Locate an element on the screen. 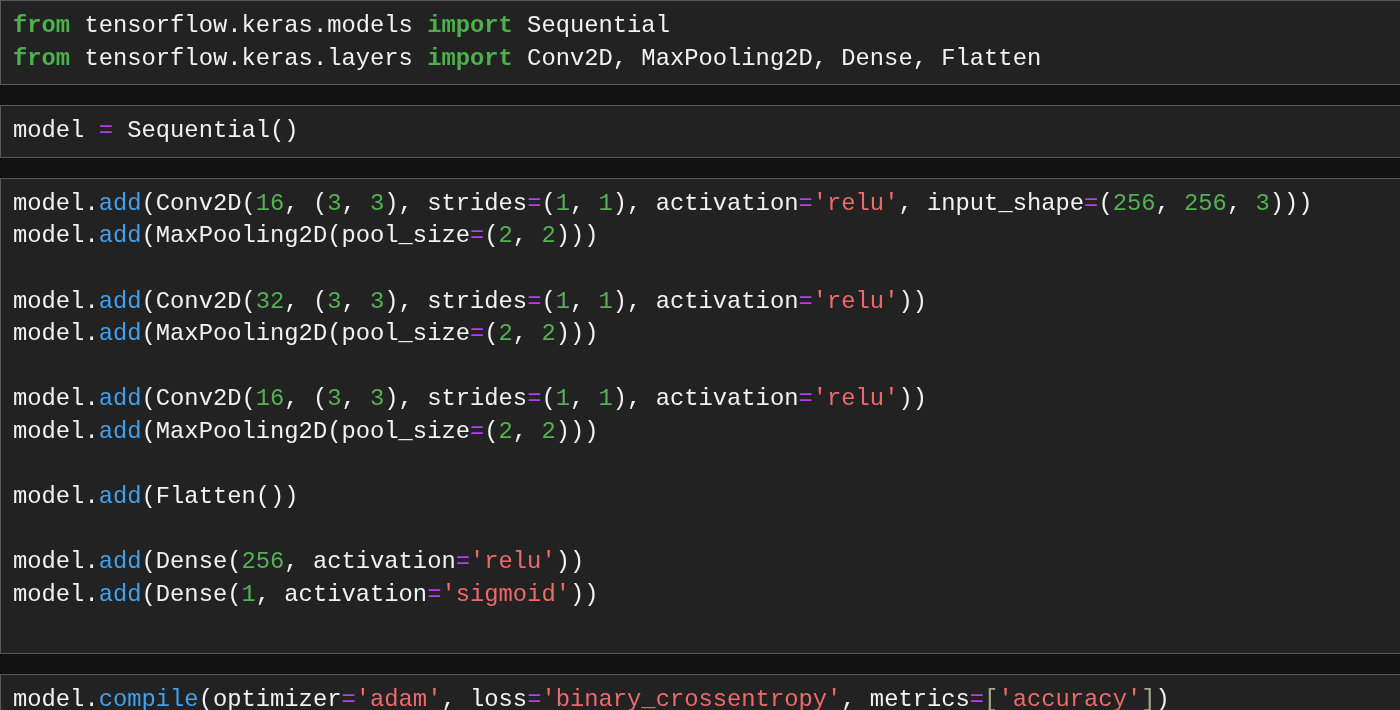 This screenshot has width=1400, height=710. code-line: model.add(Dense(1, activation='sigmoid')) is located at coordinates (306, 594).